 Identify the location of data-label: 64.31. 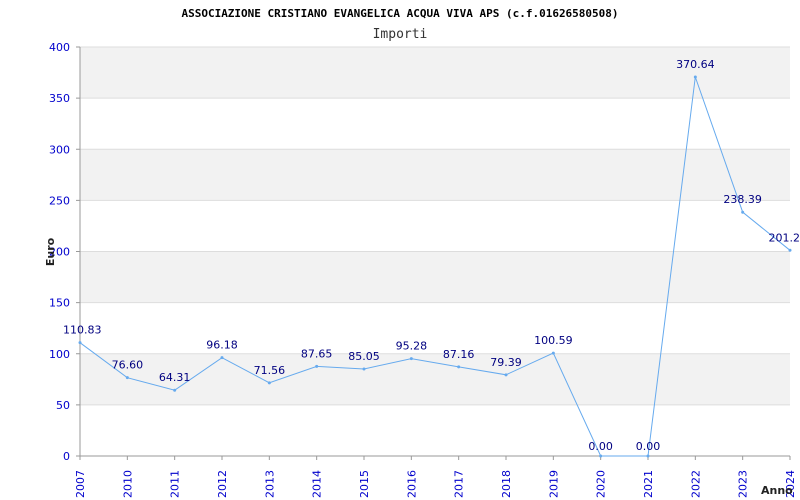
(175, 377).